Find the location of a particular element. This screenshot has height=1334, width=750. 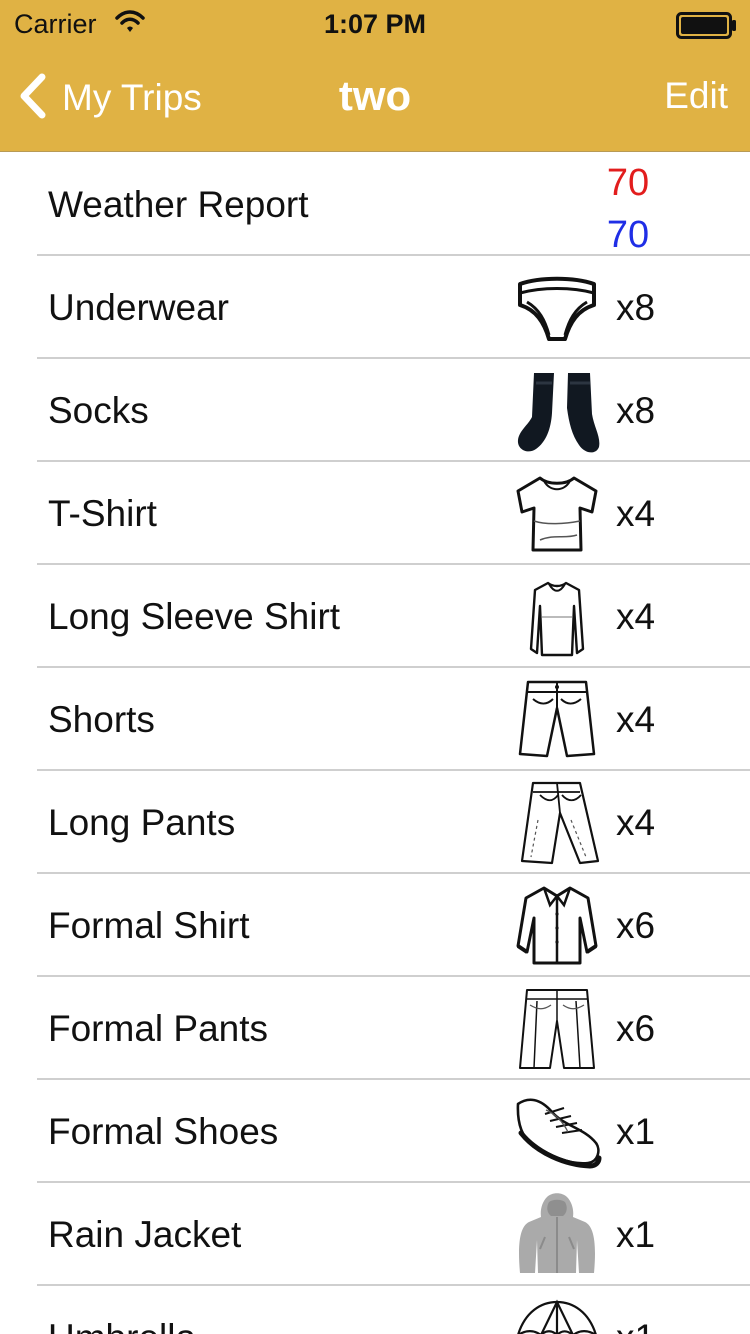

formal-pants-row: Formal Pants x6 is located at coordinates (375, 1028).